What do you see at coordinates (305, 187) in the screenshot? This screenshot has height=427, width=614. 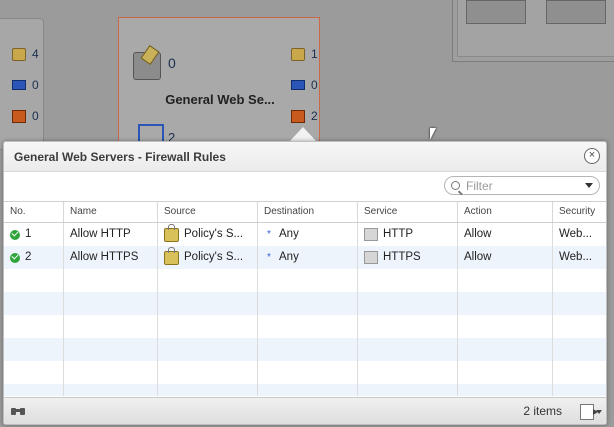 I see `popup-toolbar` at bounding box center [305, 187].